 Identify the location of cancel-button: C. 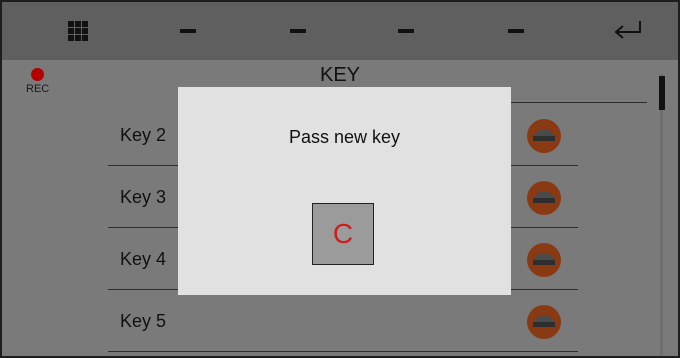
(343, 234).